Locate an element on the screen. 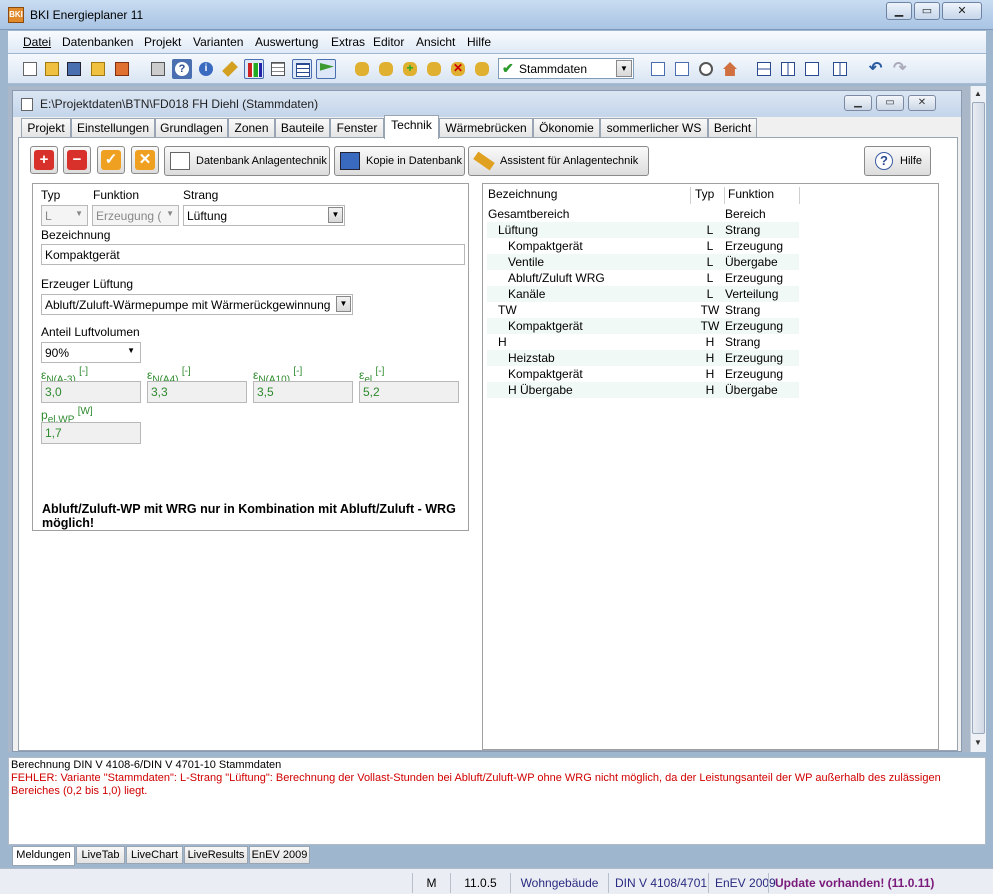 Image resolution: width=993 pixels, height=894 pixels. tab-sommerlicher-ws: sommerlicher WS is located at coordinates (654, 128).